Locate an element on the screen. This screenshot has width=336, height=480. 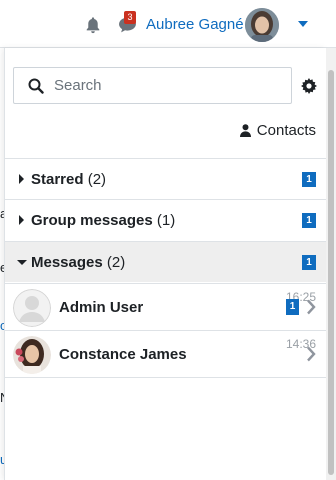
search-box is located at coordinates (152, 85).